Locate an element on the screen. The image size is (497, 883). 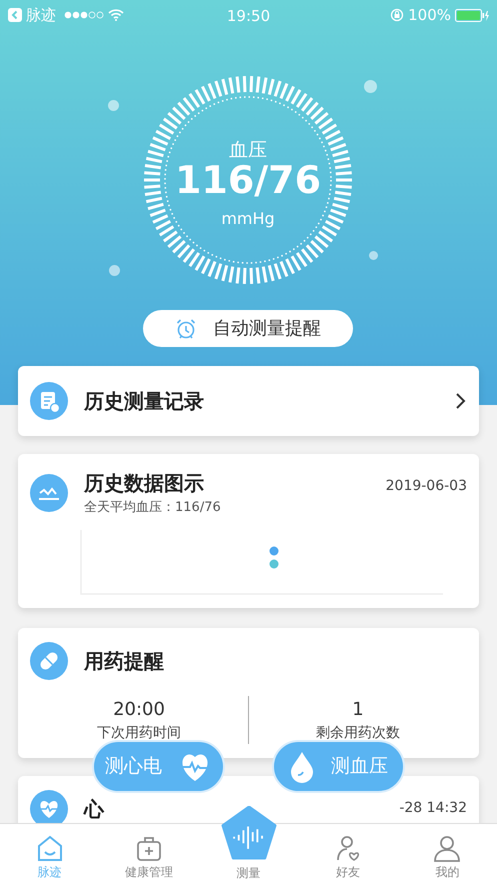
tab-item: 测量 is located at coordinates (248, 840).